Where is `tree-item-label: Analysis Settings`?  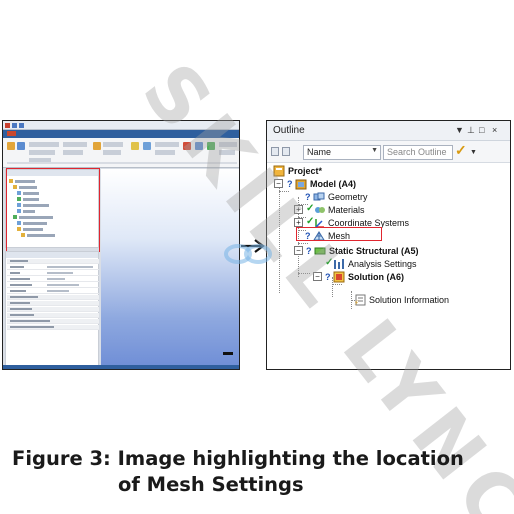 tree-item-label: Analysis Settings is located at coordinates (382, 264).